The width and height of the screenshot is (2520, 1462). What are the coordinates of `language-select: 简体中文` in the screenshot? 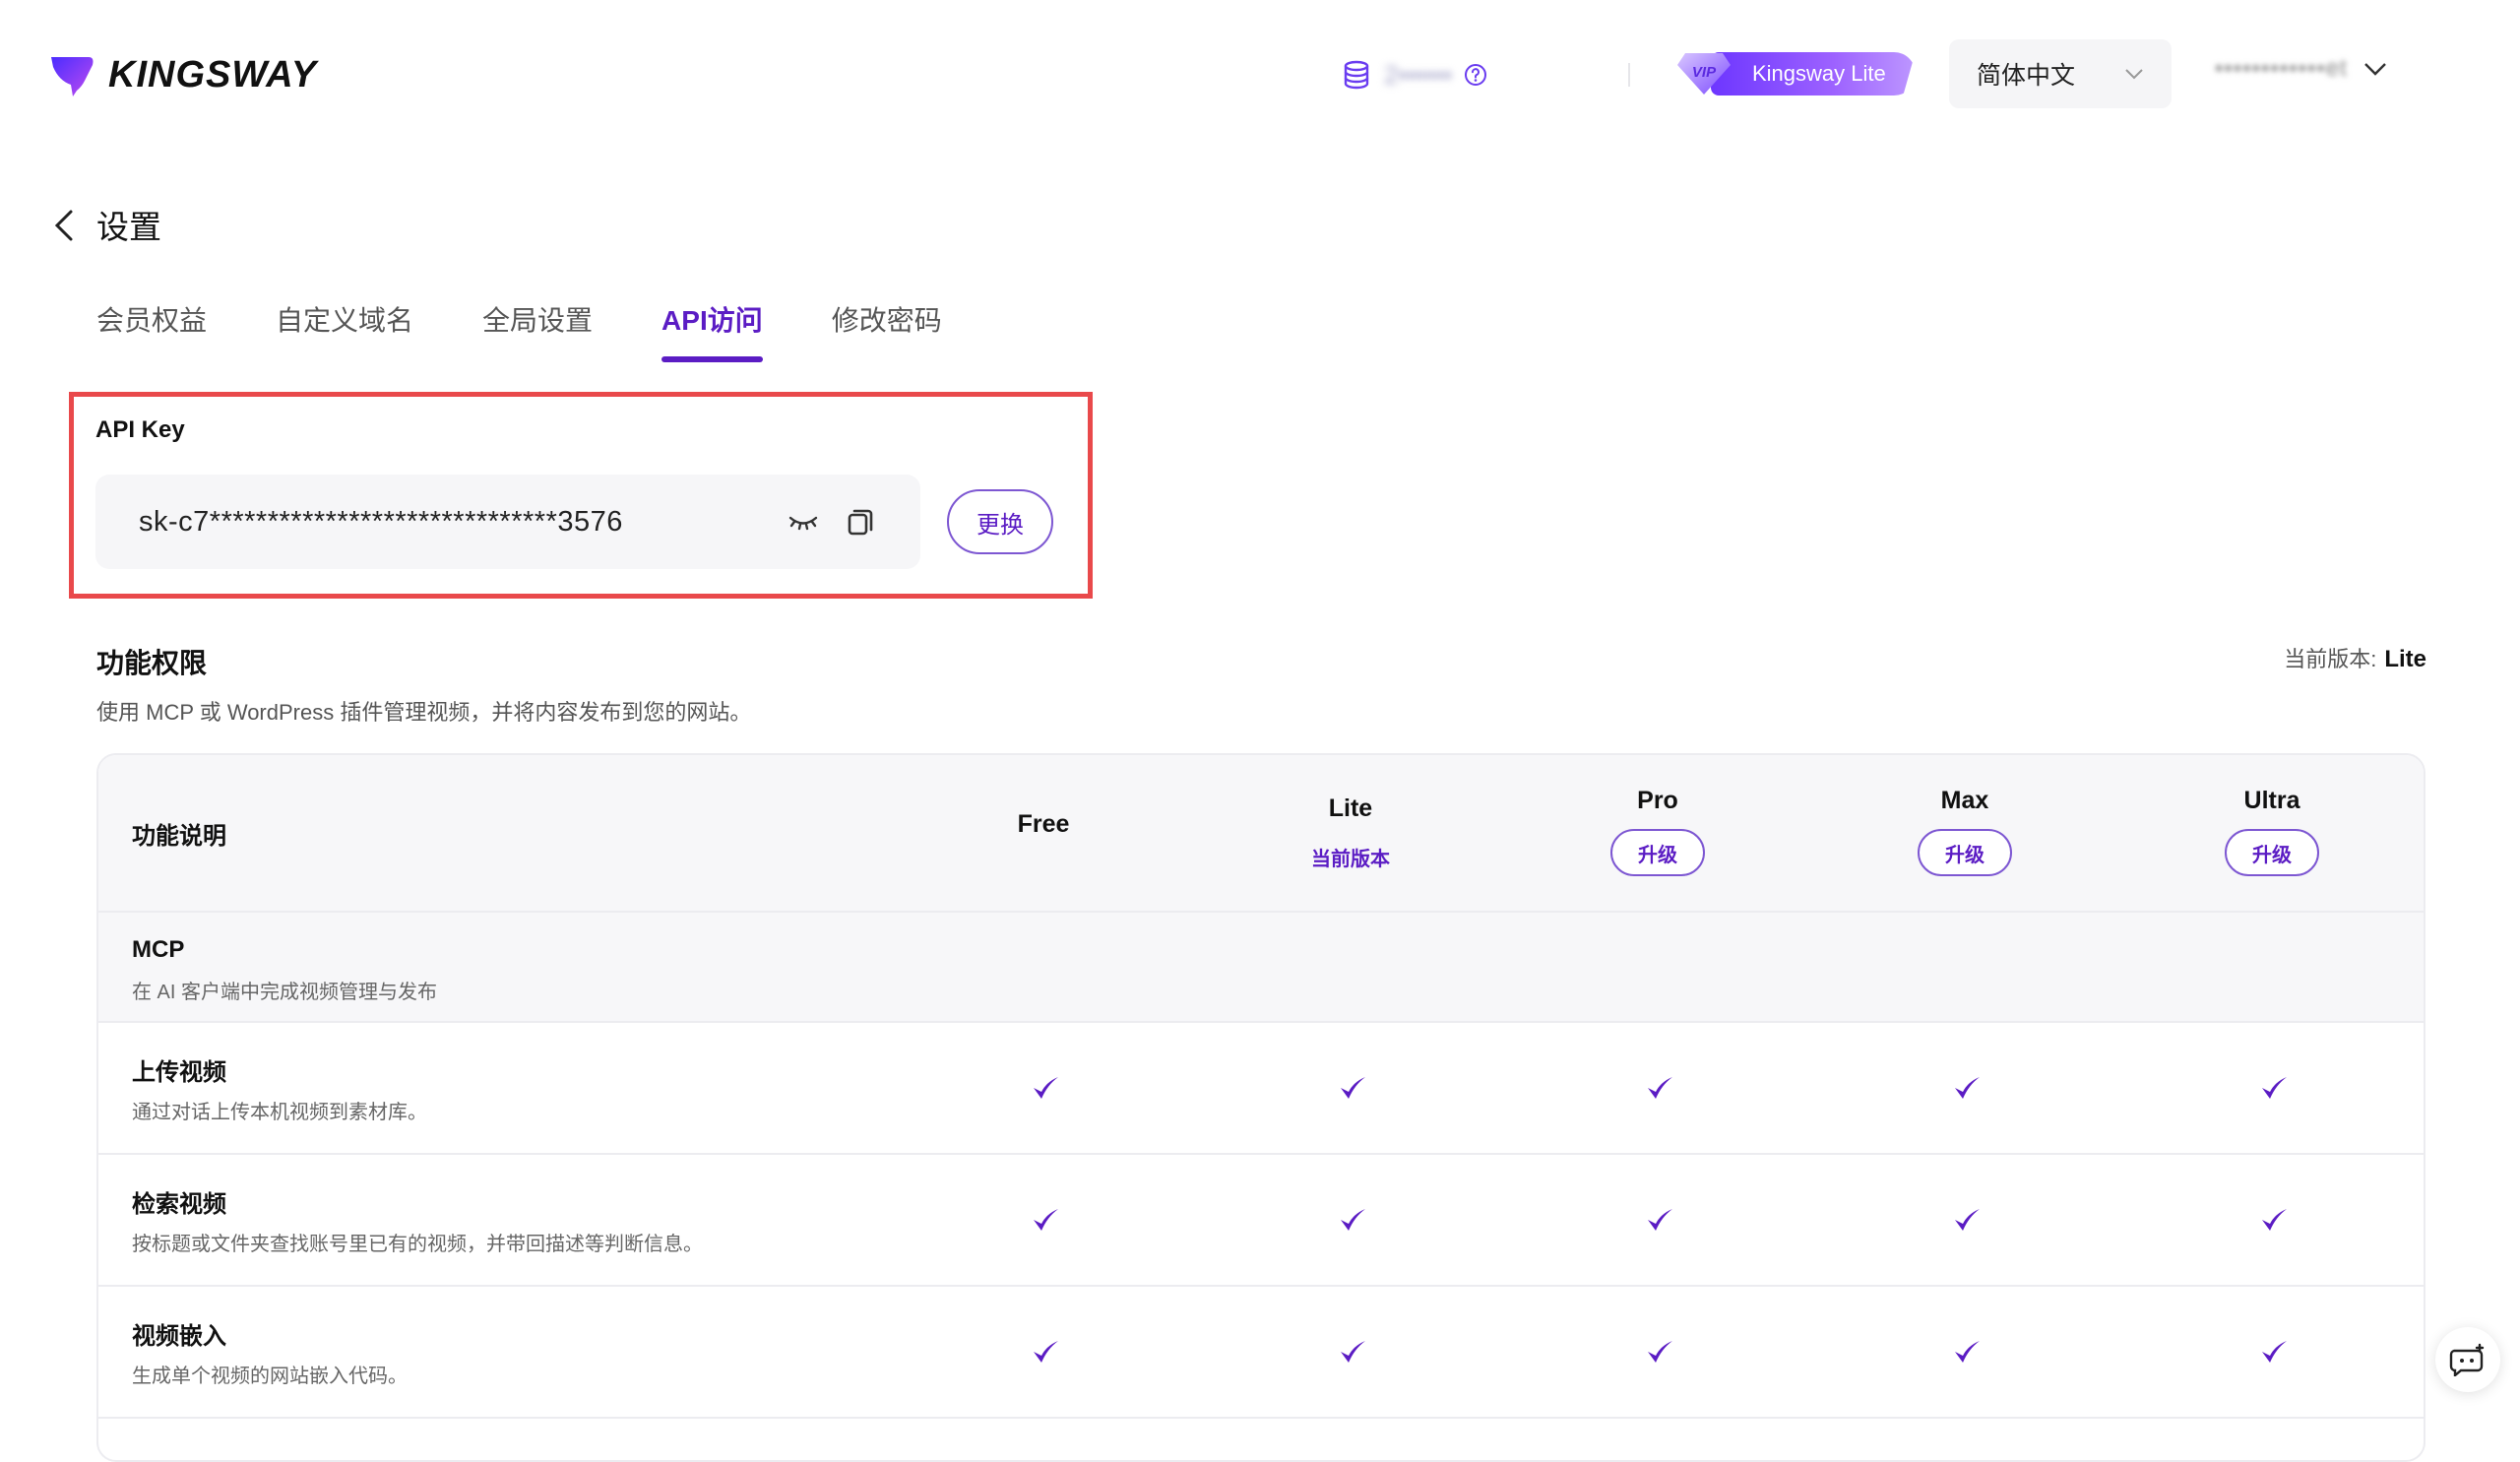 It's located at (2060, 73).